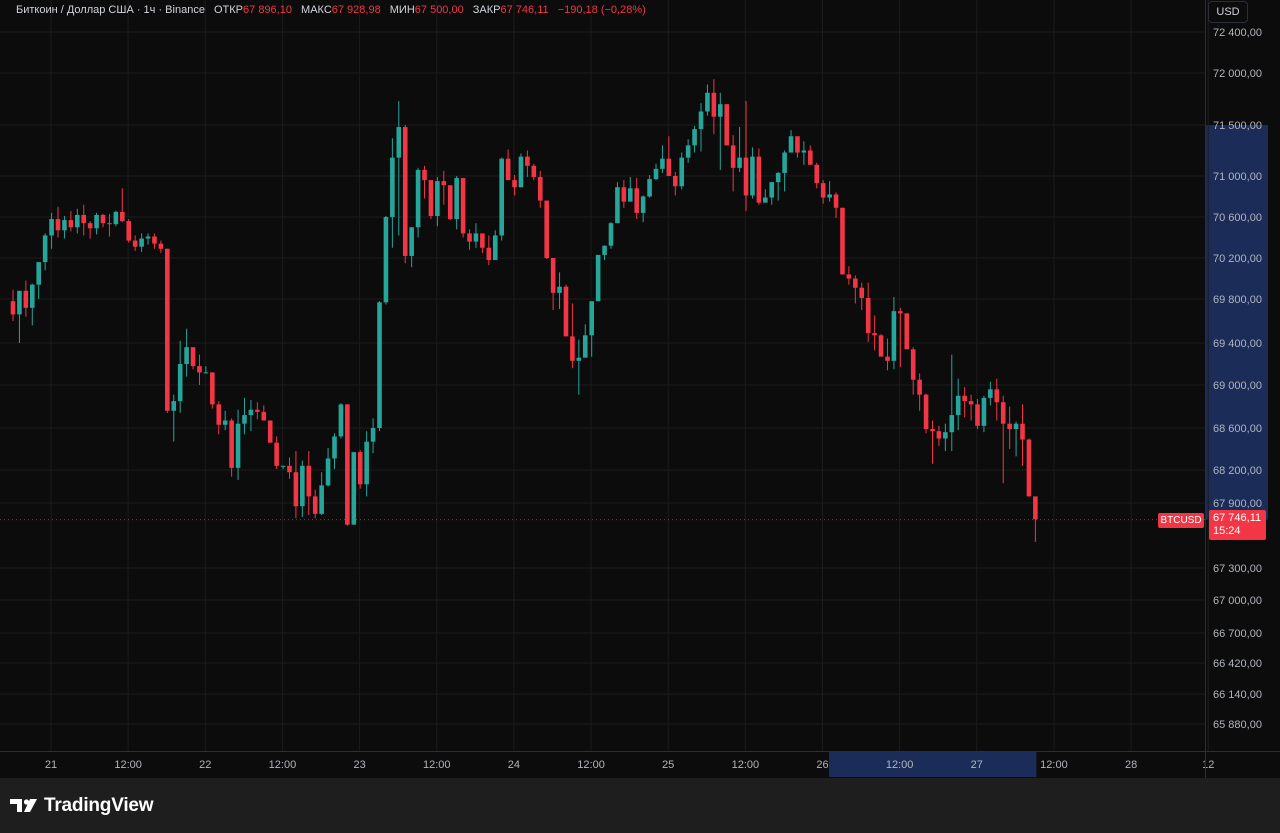 This screenshot has height=833, width=1280. What do you see at coordinates (1237, 634) in the screenshot?
I see `price-scale-label: 66 700,00` at bounding box center [1237, 634].